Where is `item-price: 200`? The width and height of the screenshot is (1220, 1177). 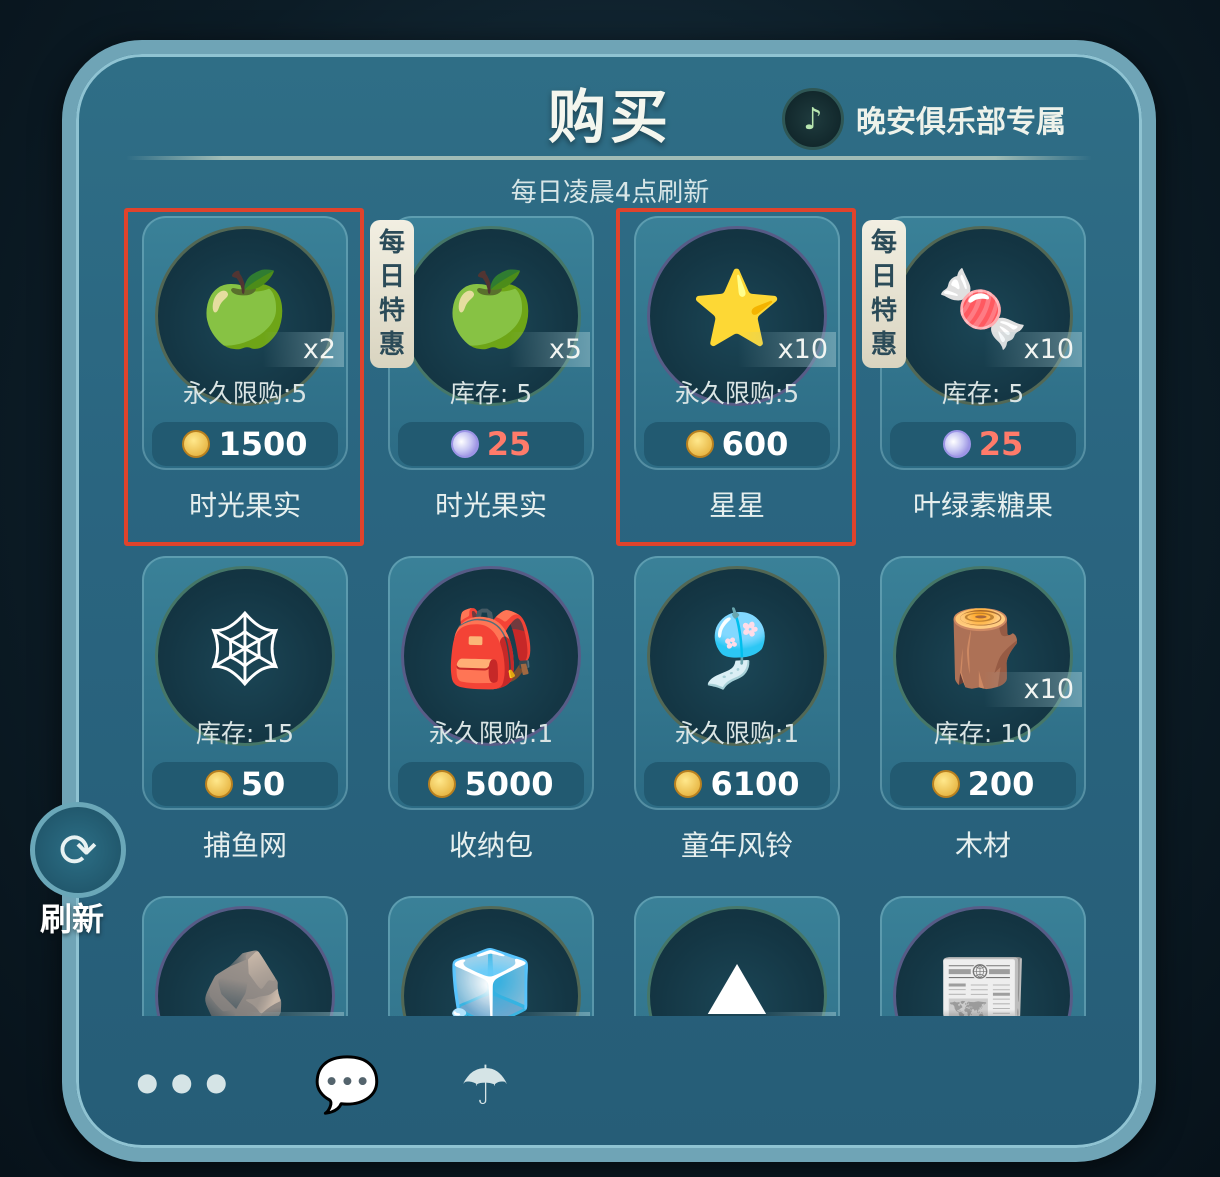 item-price: 200 is located at coordinates (1001, 784).